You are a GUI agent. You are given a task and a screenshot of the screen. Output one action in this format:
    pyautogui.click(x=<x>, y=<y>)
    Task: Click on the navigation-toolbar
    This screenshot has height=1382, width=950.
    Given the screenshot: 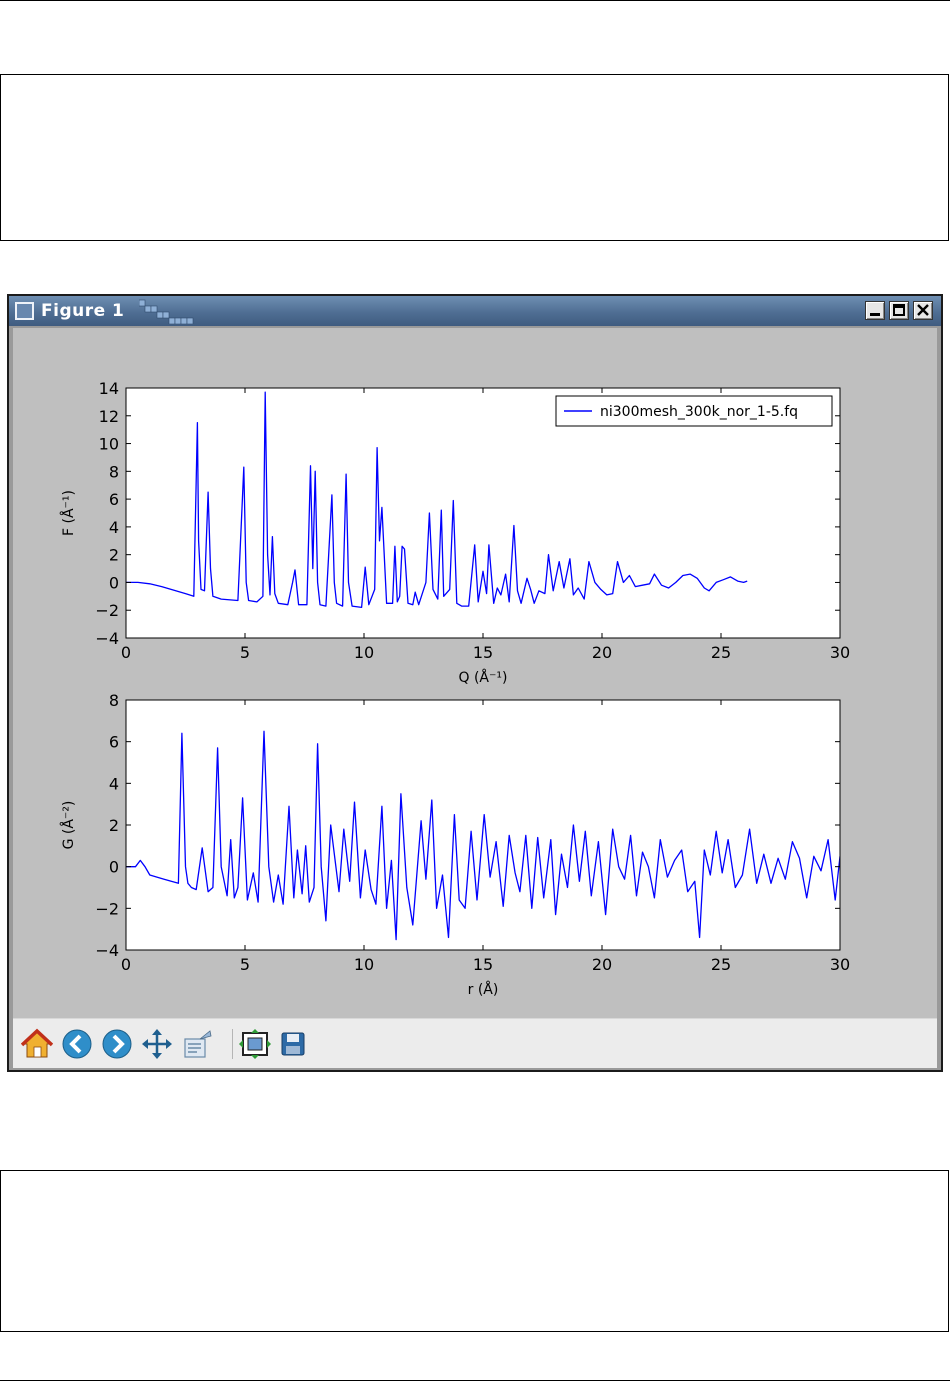 What is the action you would take?
    pyautogui.click(x=475, y=1043)
    